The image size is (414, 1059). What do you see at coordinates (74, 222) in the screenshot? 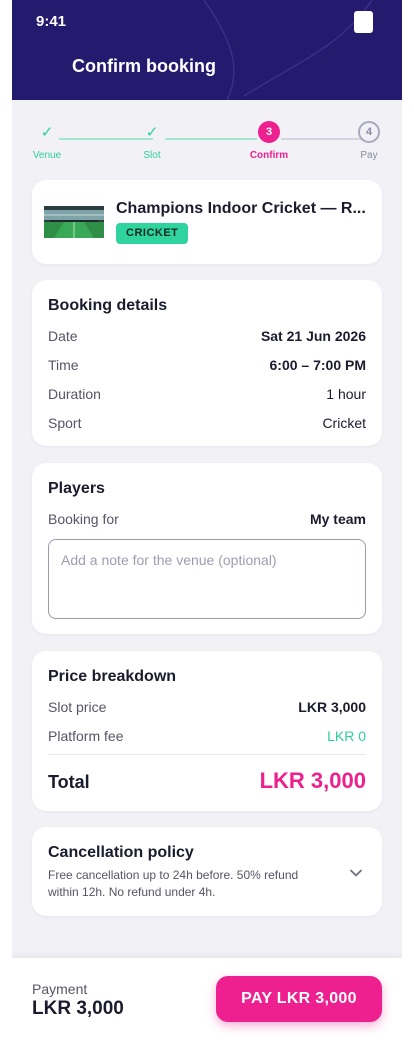
I see `venue-thumbnail` at bounding box center [74, 222].